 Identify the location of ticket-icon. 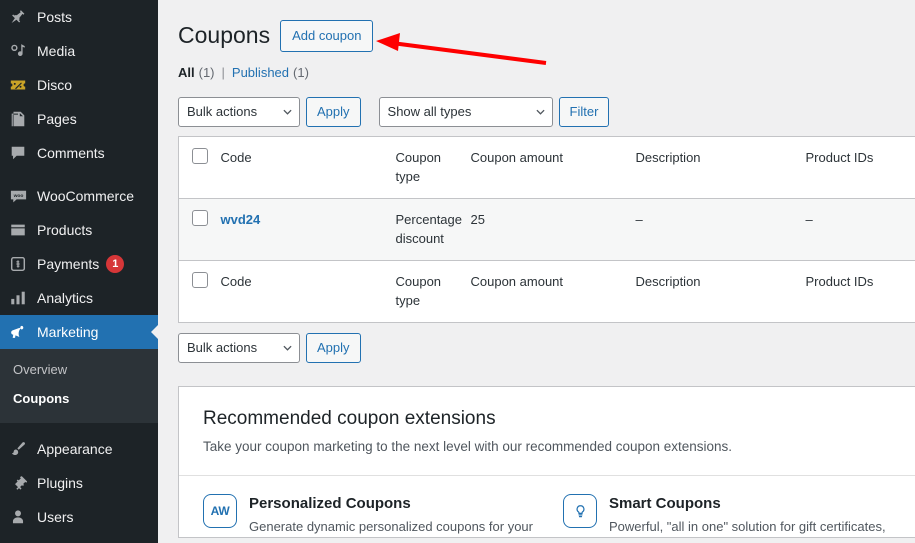
(18, 85).